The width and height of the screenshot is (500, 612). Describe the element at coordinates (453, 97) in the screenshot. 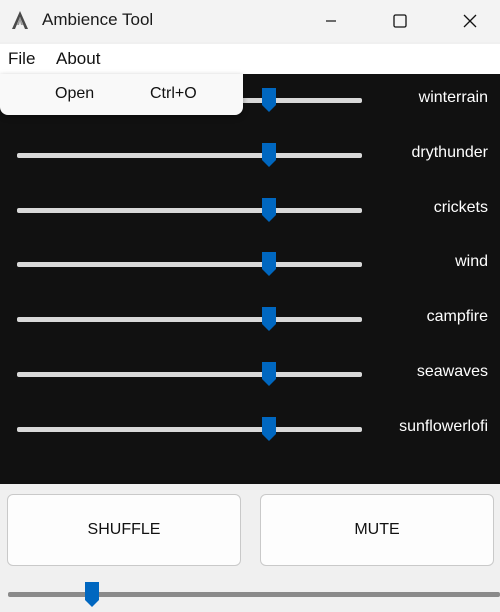

I see `channel-label: winterrain` at that location.